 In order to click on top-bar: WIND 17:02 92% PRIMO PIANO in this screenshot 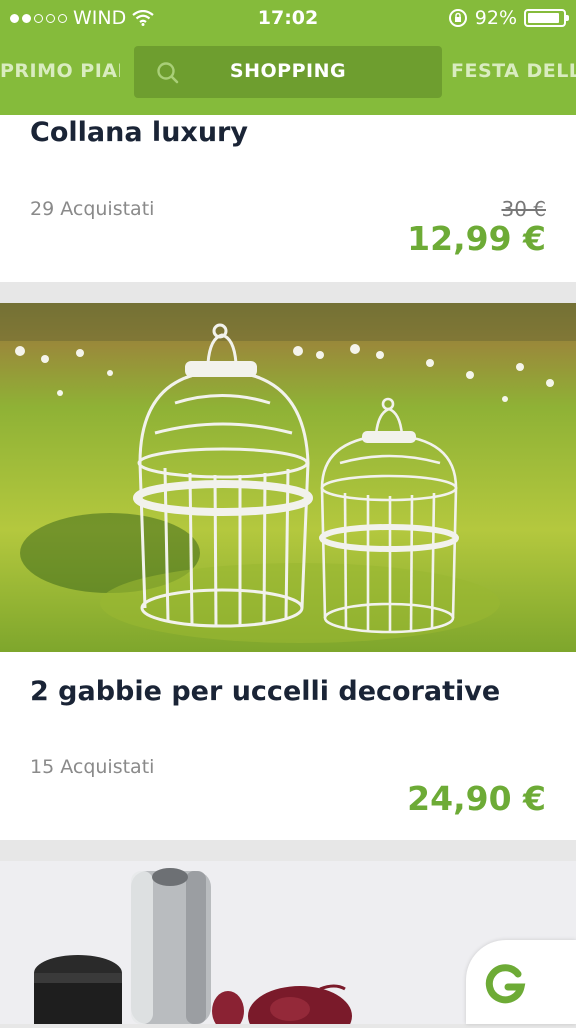, I will do `click(288, 57)`.